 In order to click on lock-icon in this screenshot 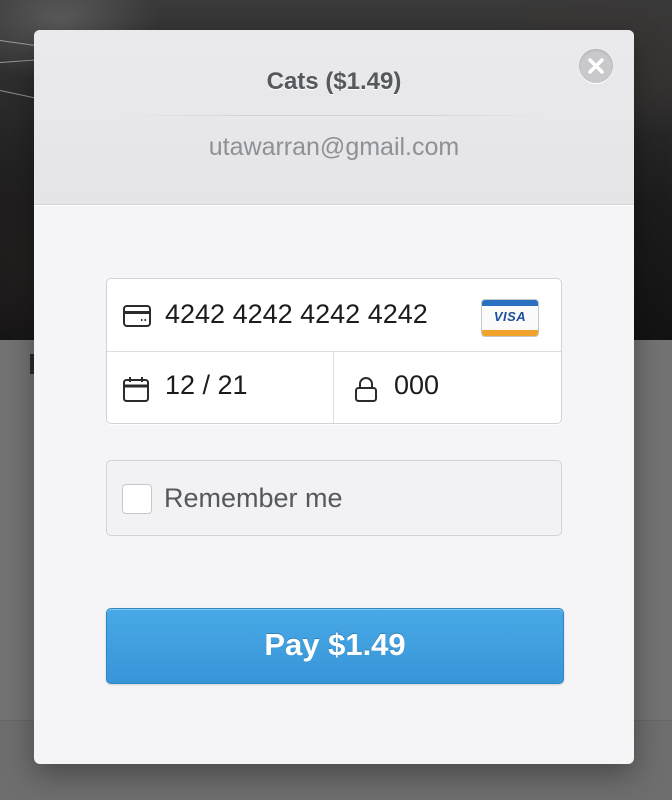, I will do `click(366, 389)`.